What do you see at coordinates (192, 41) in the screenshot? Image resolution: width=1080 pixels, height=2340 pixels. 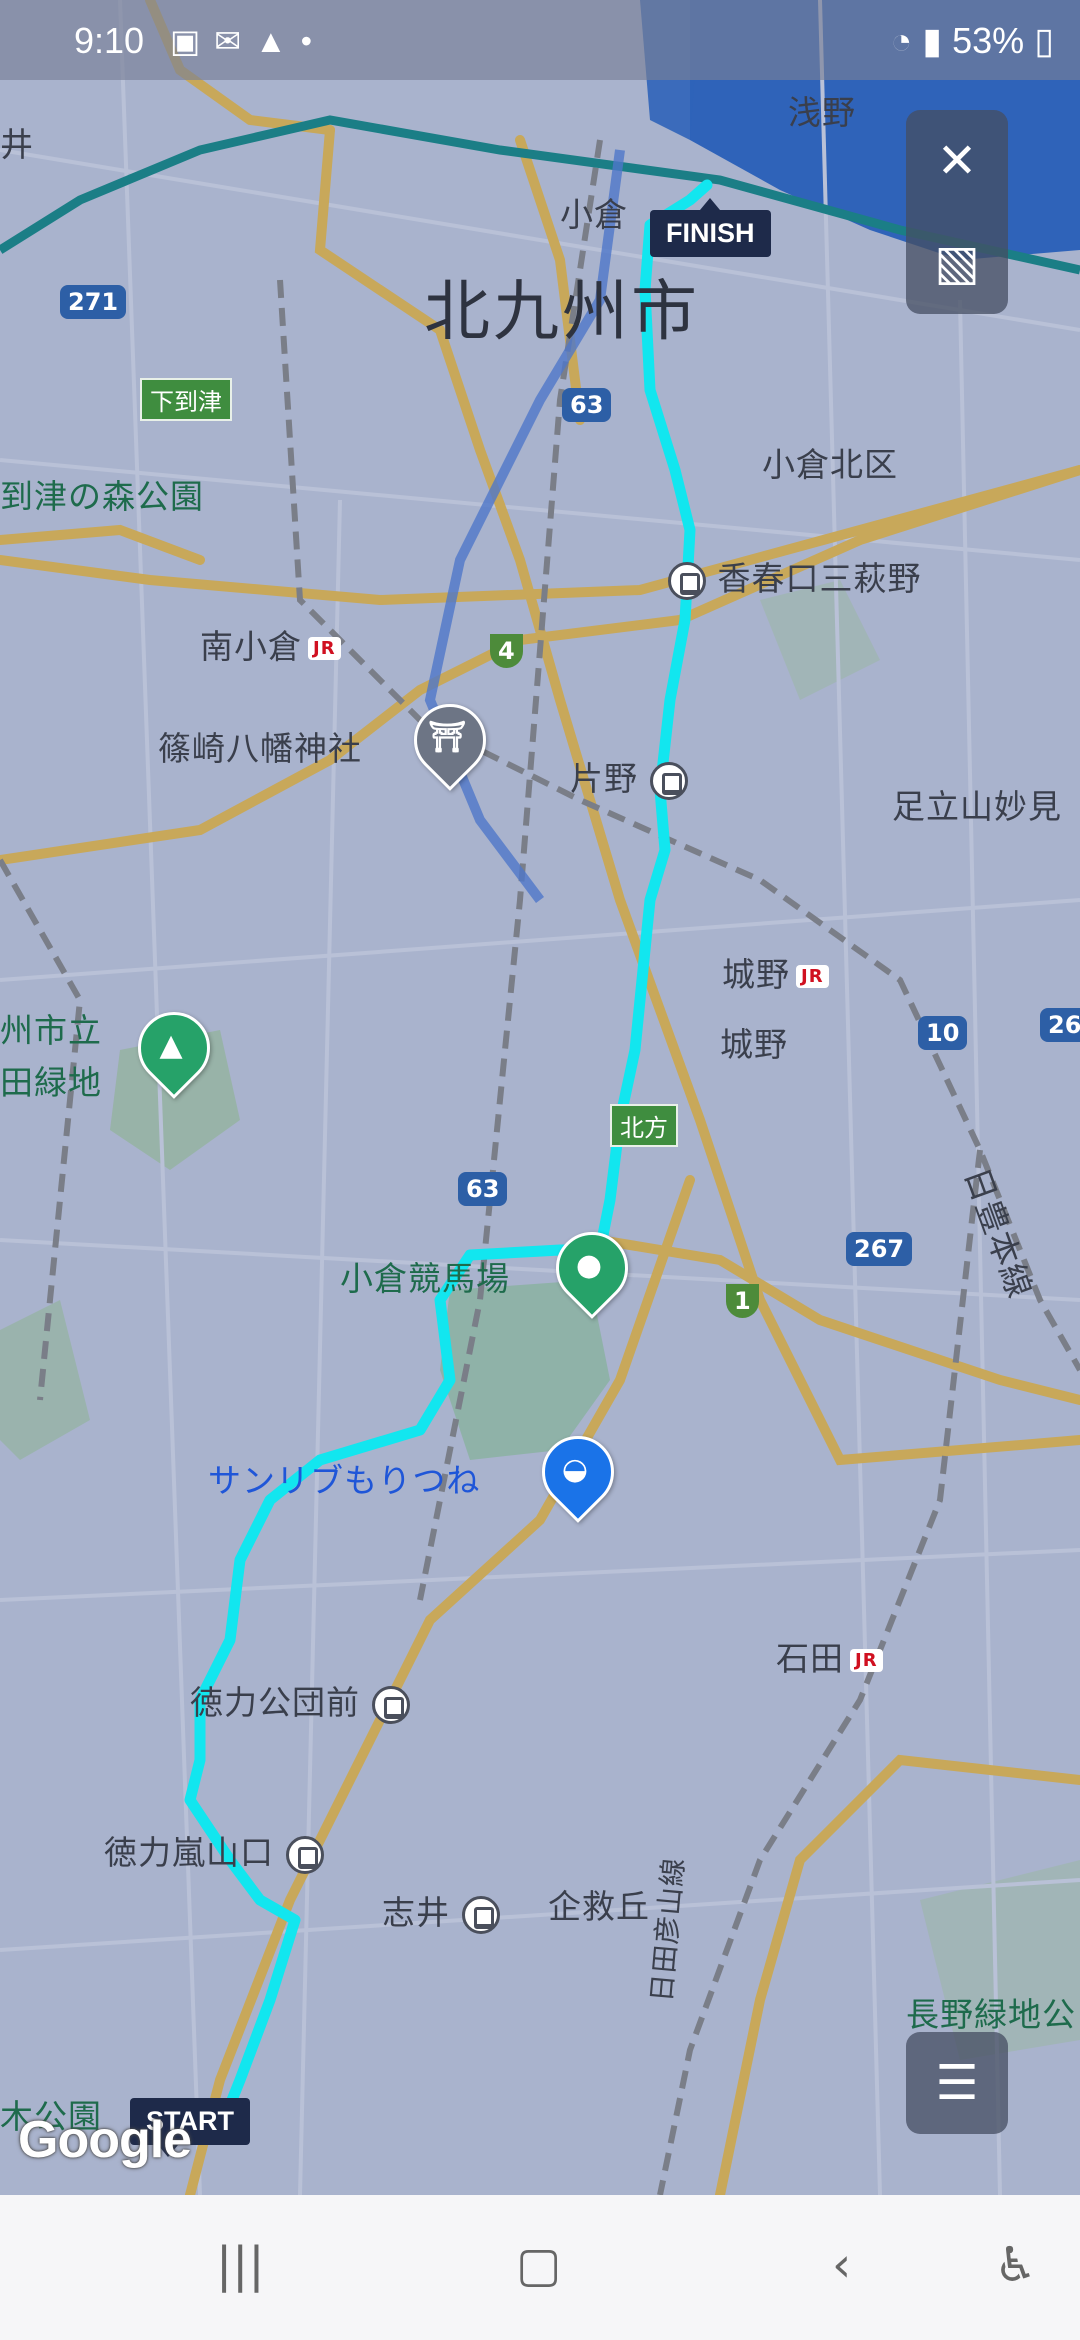 I see `image-icon: ▣` at bounding box center [192, 41].